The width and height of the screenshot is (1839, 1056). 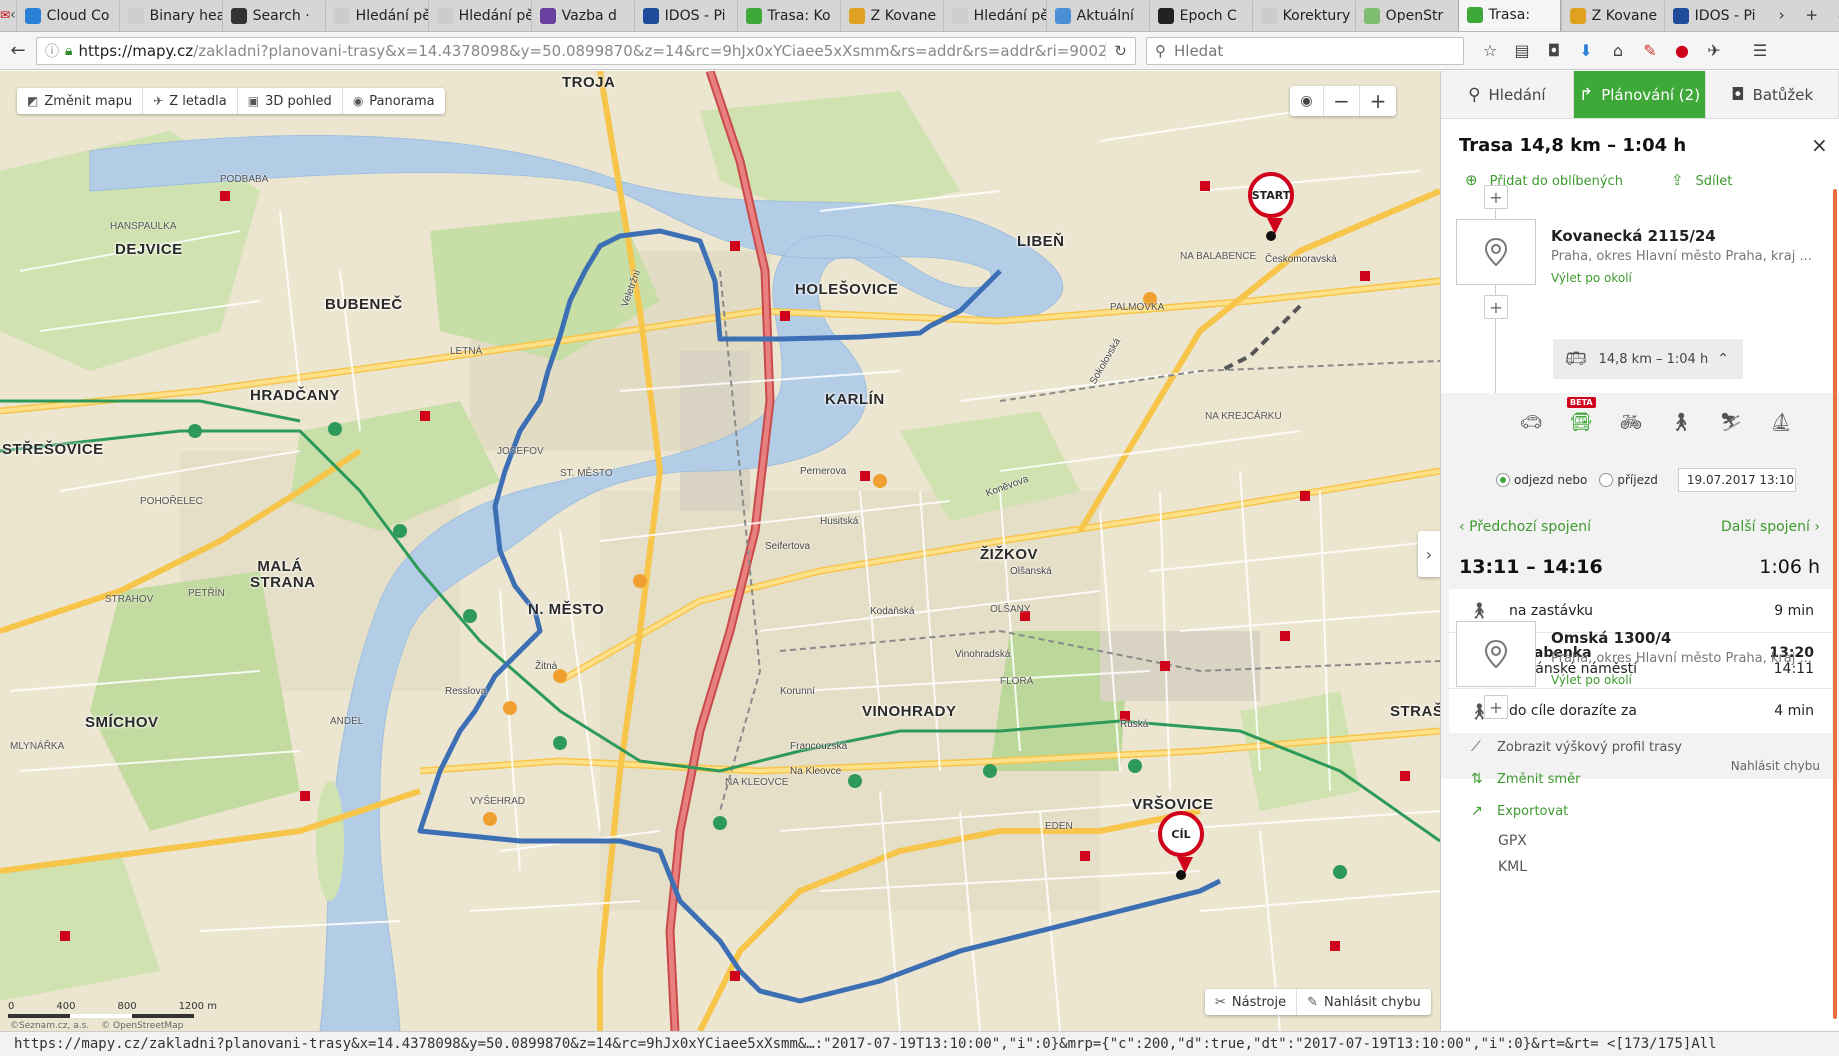 I want to click on share-button: ⇪ Sdílet, so click(x=1701, y=180).